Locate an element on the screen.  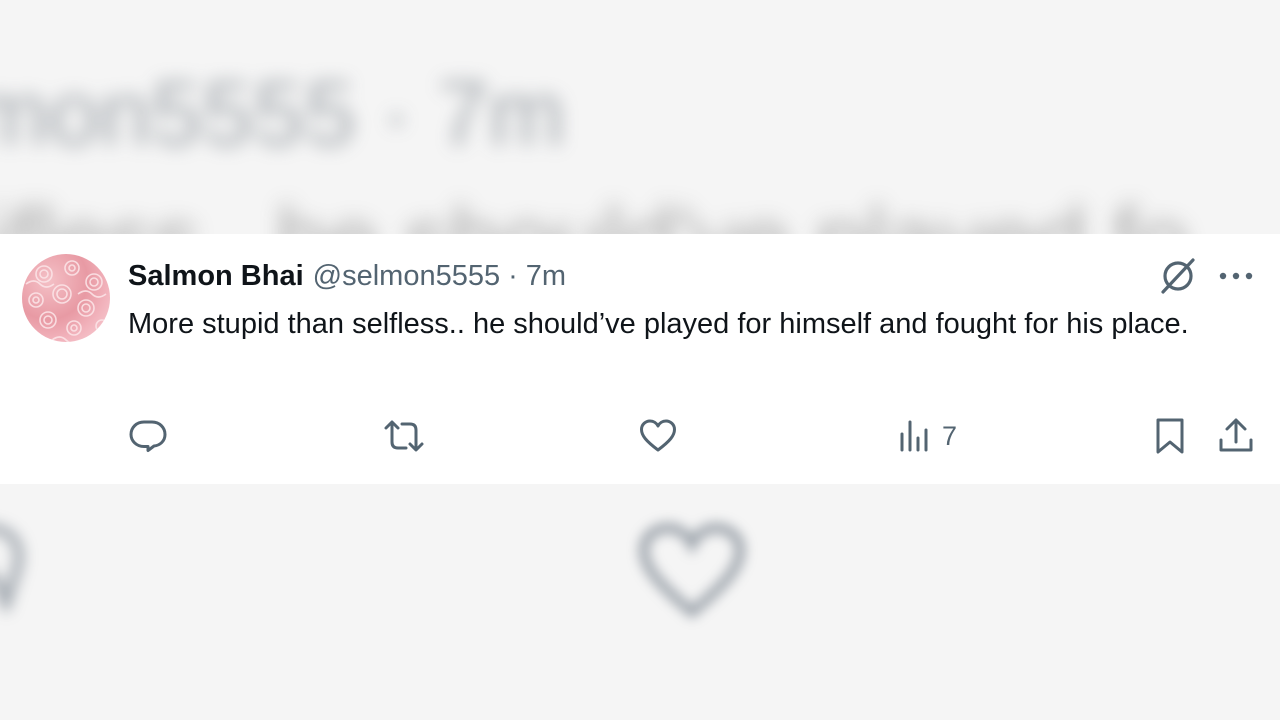
tweet-actions: 7 is located at coordinates (640, 436).